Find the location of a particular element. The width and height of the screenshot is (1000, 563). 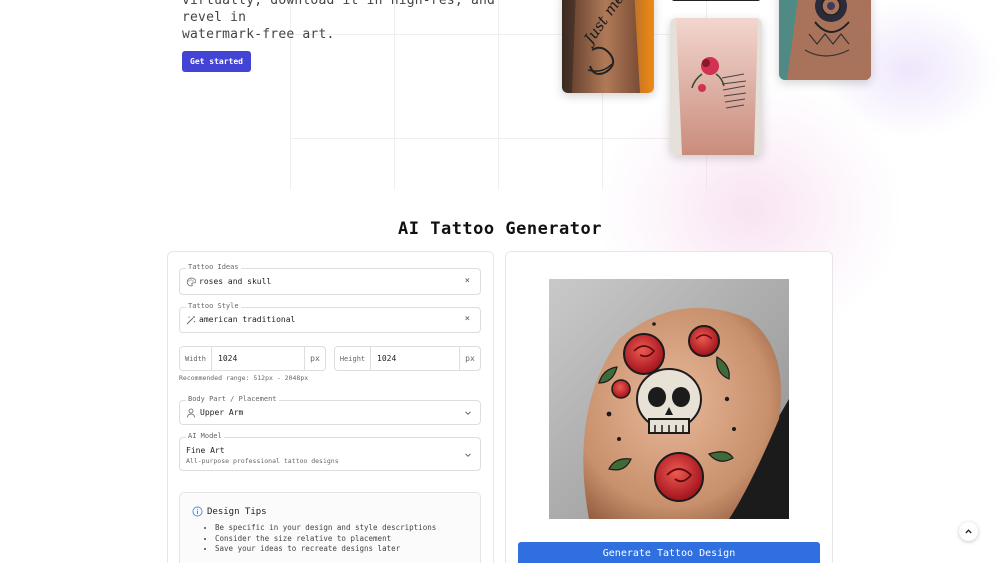

width-unit: px is located at coordinates (314, 358).